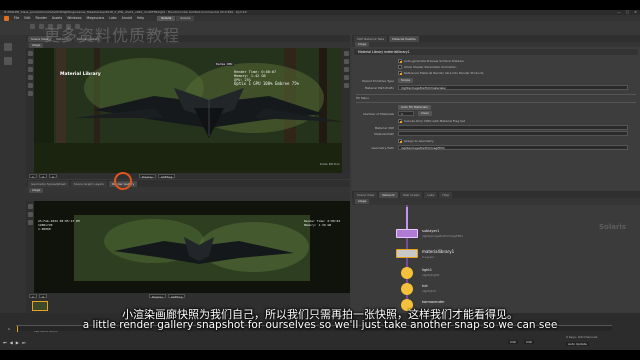 The image size is (640, 360). I want to click on clear-materials-button: Clear, so click(425, 113).